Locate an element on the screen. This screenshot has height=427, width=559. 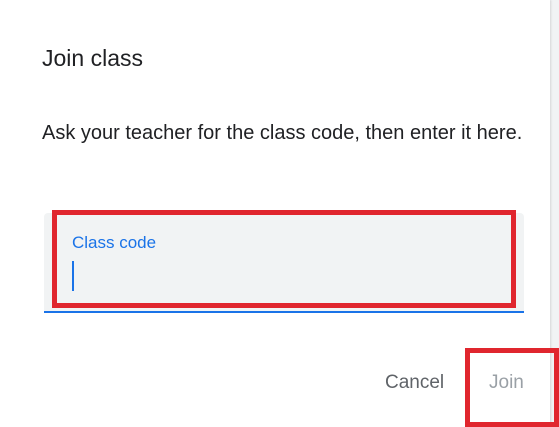
cancel-button: Cancel is located at coordinates (414, 383).